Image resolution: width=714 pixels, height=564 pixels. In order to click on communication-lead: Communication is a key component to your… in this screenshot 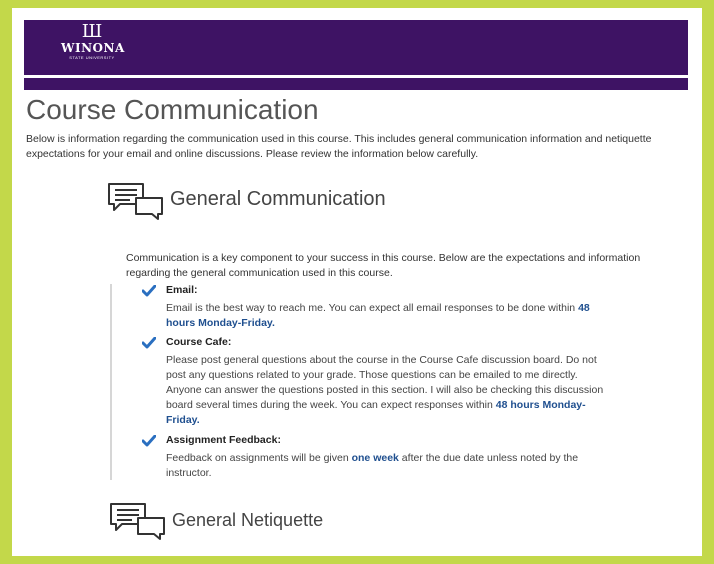, I will do `click(383, 265)`.